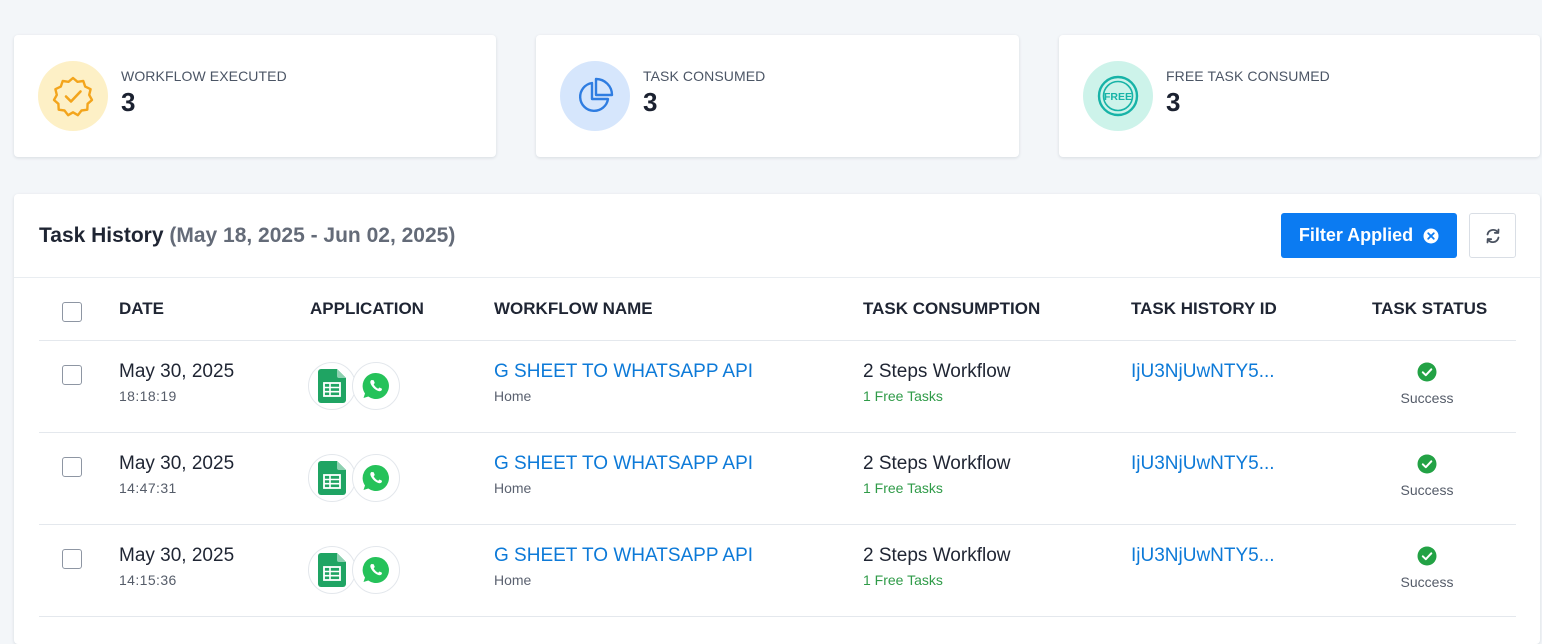 The width and height of the screenshot is (1542, 644). What do you see at coordinates (1204, 309) in the screenshot?
I see `column-header-task-history-id: TASK HISTORY ID` at bounding box center [1204, 309].